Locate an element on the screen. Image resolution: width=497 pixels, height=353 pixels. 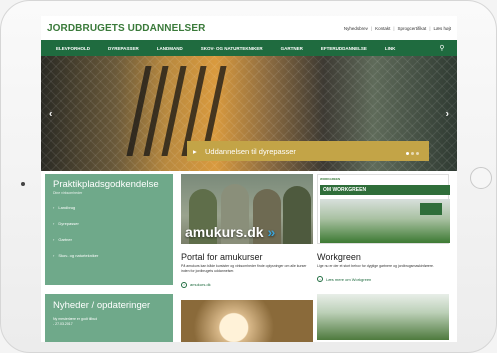
hero-caption-text: Uddannelsen til dyrepasser is located at coordinates (250, 151).